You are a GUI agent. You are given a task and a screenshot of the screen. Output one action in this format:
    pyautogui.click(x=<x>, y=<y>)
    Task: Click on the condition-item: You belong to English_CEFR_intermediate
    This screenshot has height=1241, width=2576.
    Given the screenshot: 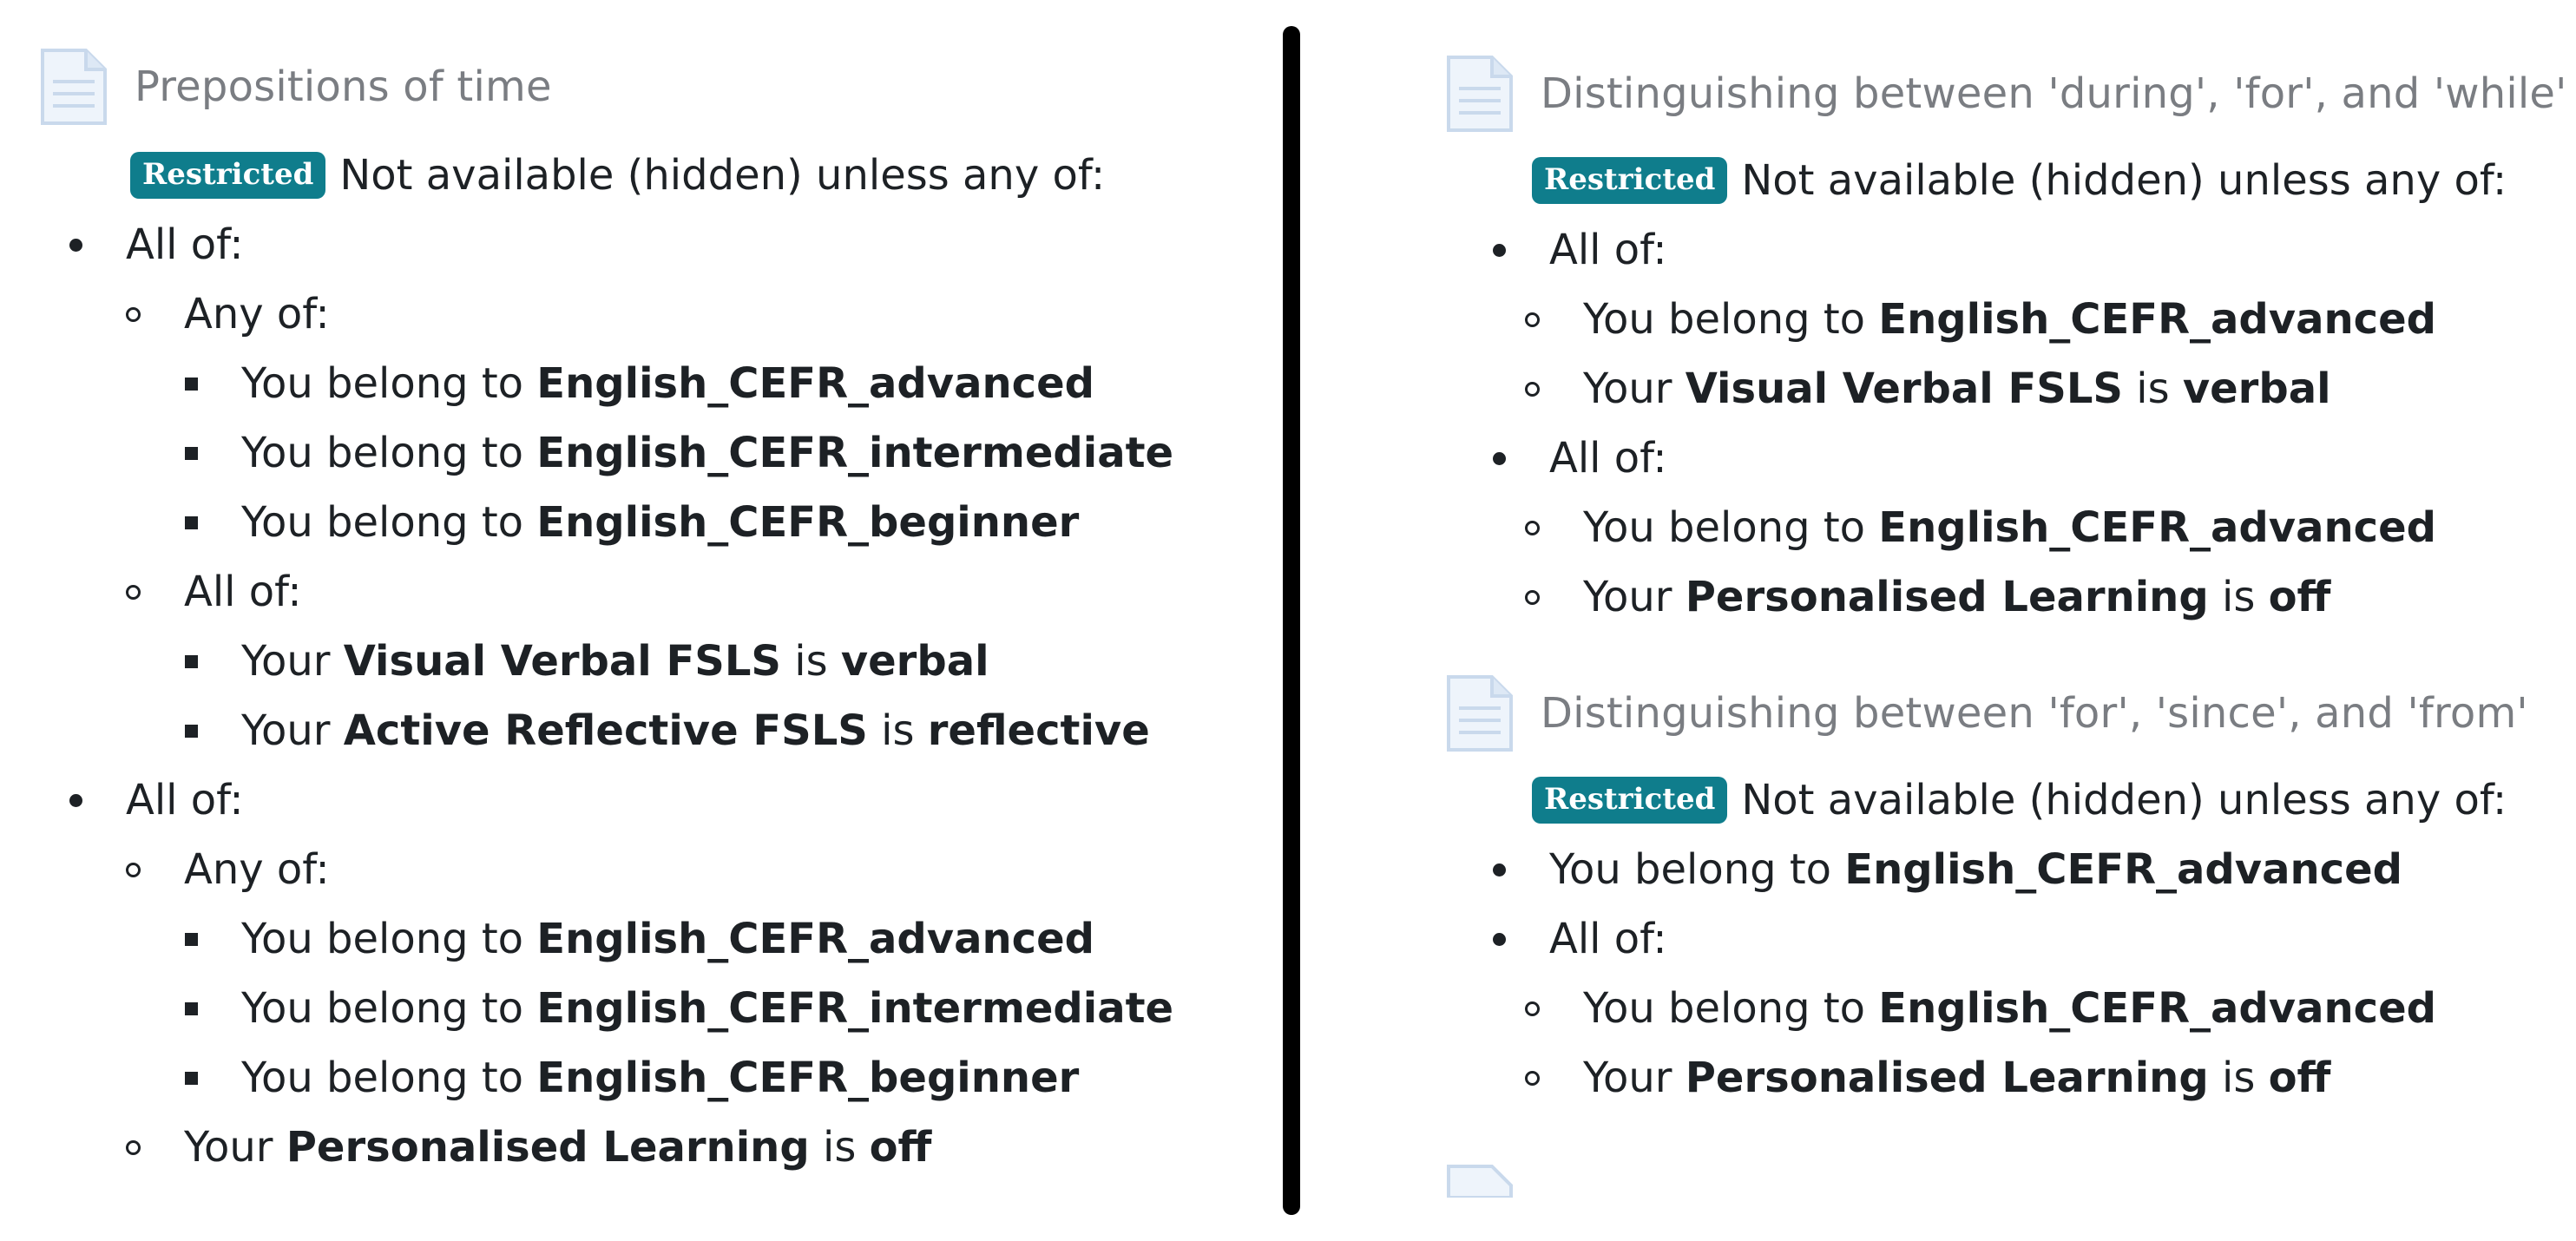 What is the action you would take?
    pyautogui.click(x=606, y=1008)
    